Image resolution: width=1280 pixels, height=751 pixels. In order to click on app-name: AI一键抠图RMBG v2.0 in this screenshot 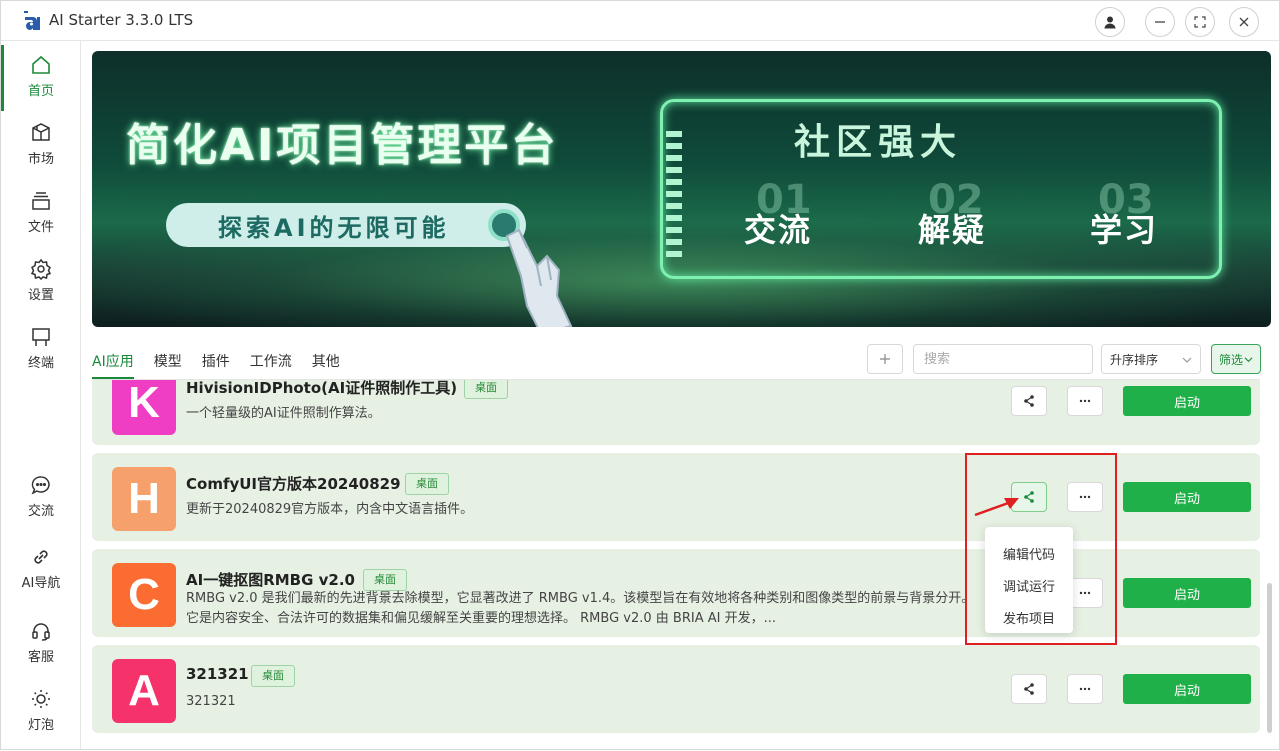, I will do `click(270, 580)`.